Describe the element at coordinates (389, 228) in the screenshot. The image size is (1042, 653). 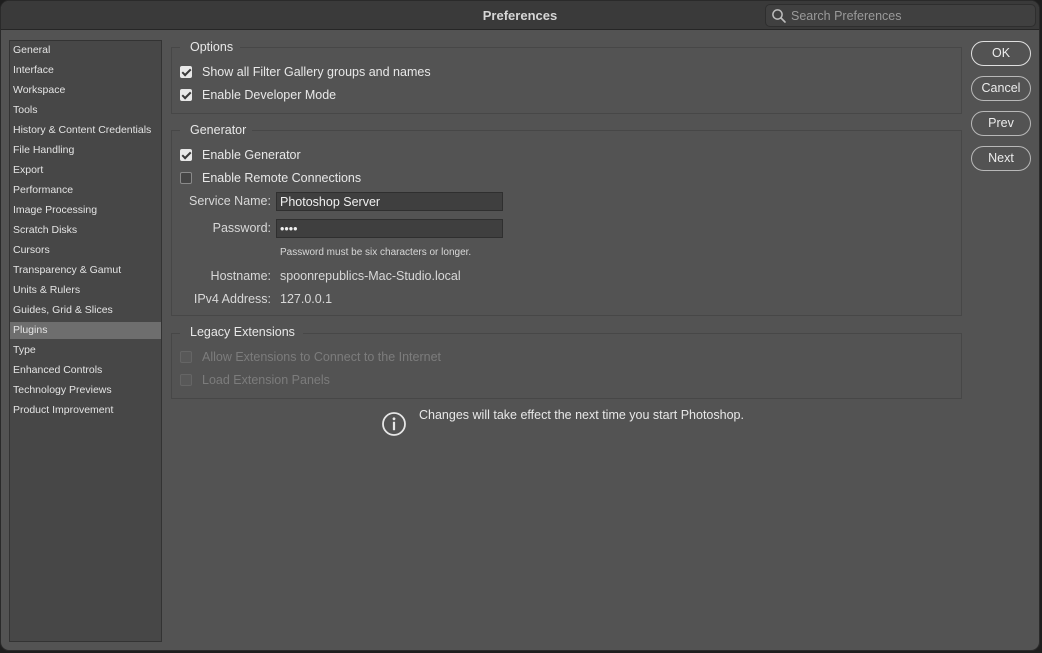
I see `password-field` at that location.